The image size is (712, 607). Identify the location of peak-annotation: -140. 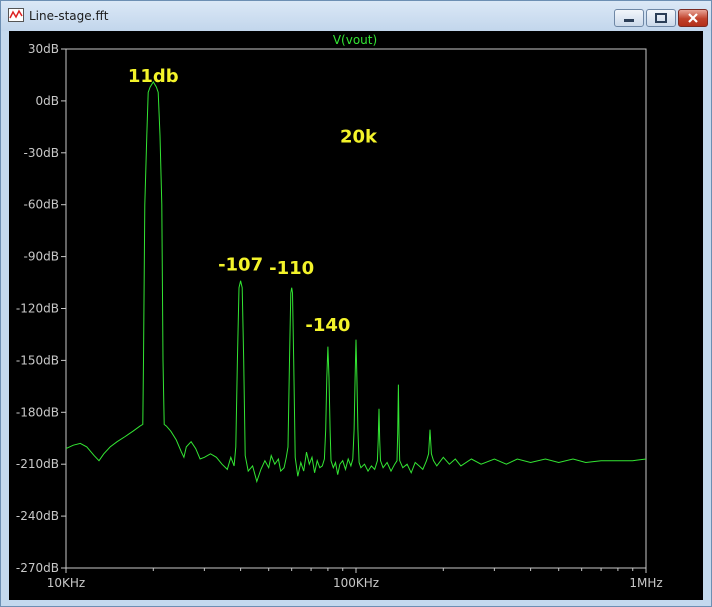
(327, 325).